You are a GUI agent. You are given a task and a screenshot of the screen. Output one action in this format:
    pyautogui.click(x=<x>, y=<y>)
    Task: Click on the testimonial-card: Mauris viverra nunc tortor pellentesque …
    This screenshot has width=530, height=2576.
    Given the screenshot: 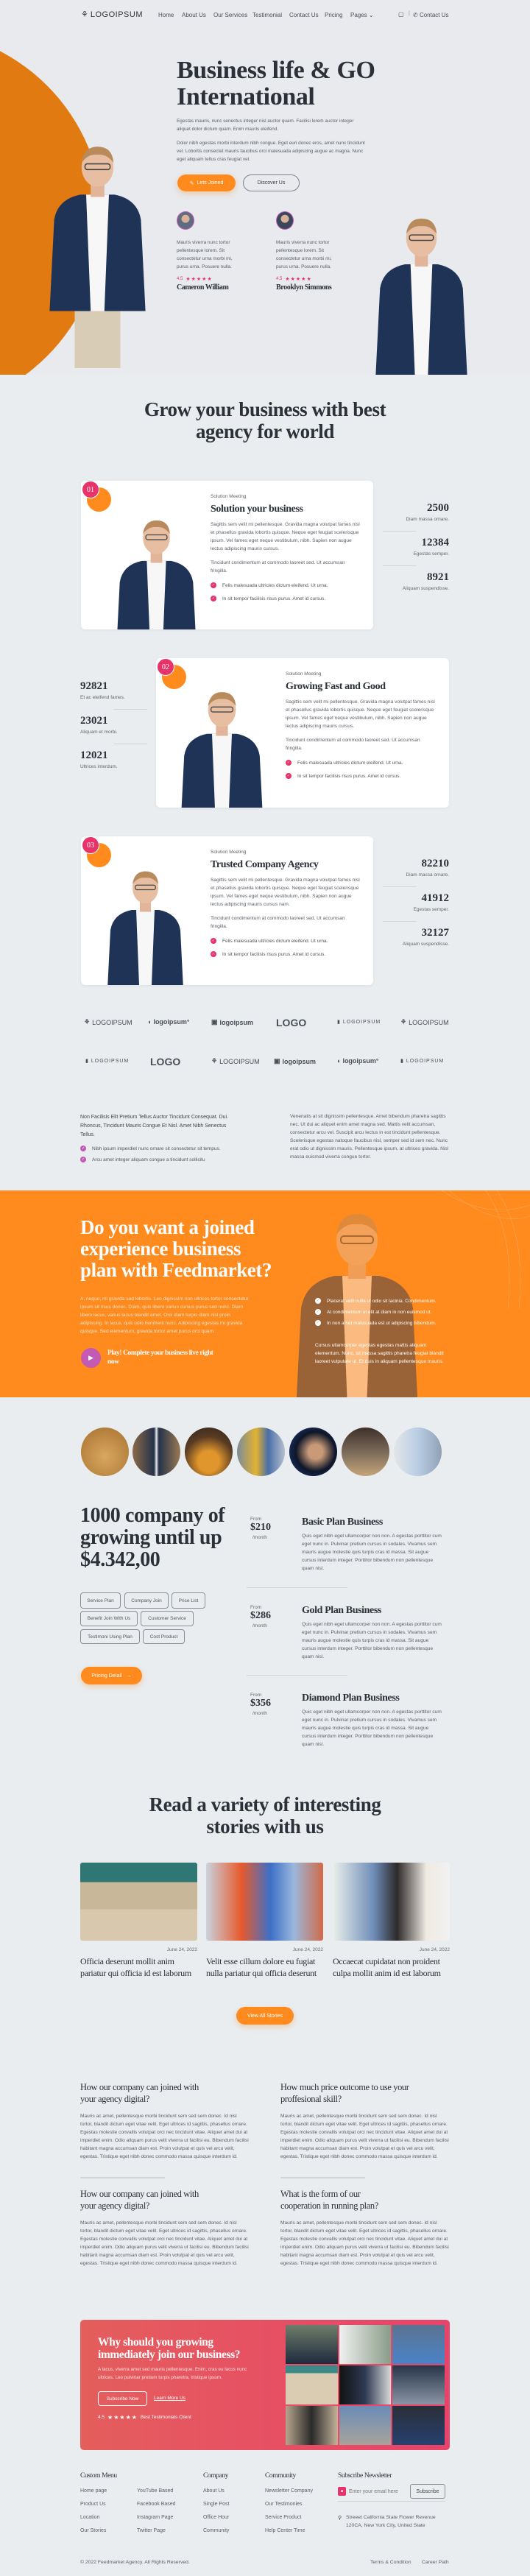 What is the action you would take?
    pyautogui.click(x=309, y=251)
    